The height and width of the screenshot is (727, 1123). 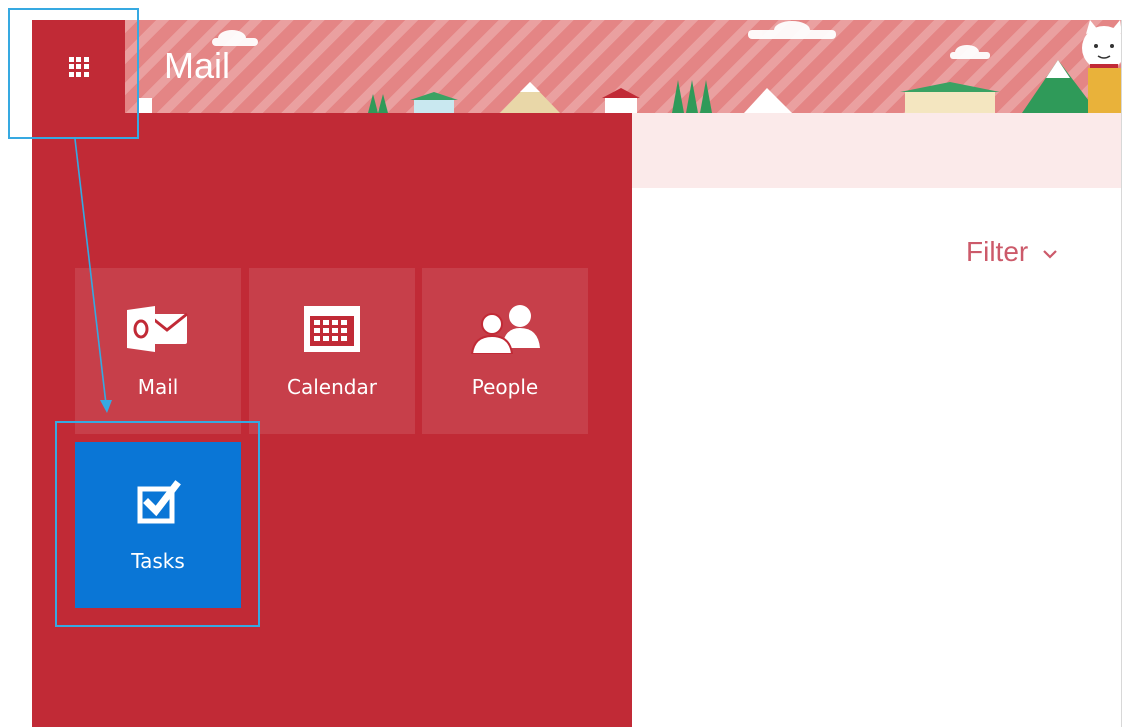 What do you see at coordinates (876, 150) in the screenshot?
I see `right-pane-band` at bounding box center [876, 150].